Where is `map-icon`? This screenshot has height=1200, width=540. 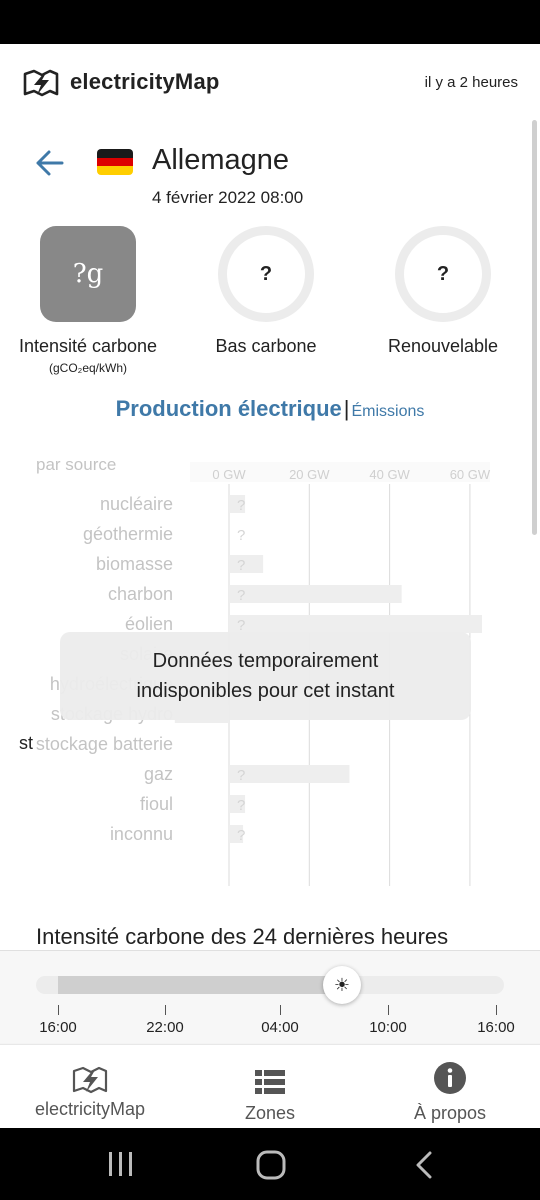
map-icon is located at coordinates (90, 1080).